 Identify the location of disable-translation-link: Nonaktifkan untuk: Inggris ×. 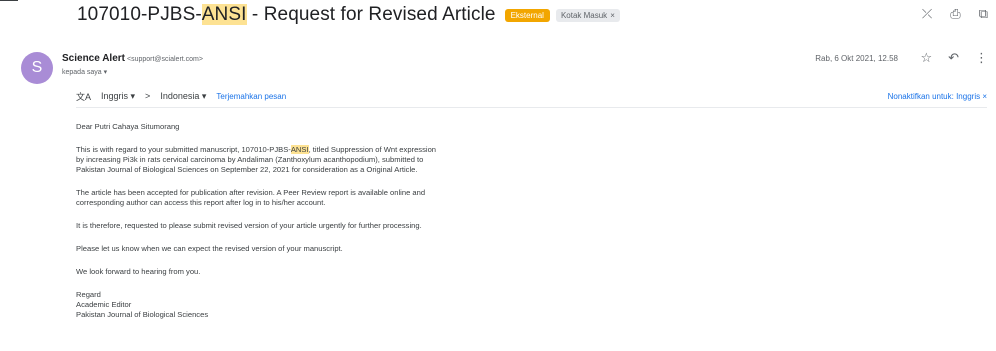
(937, 96).